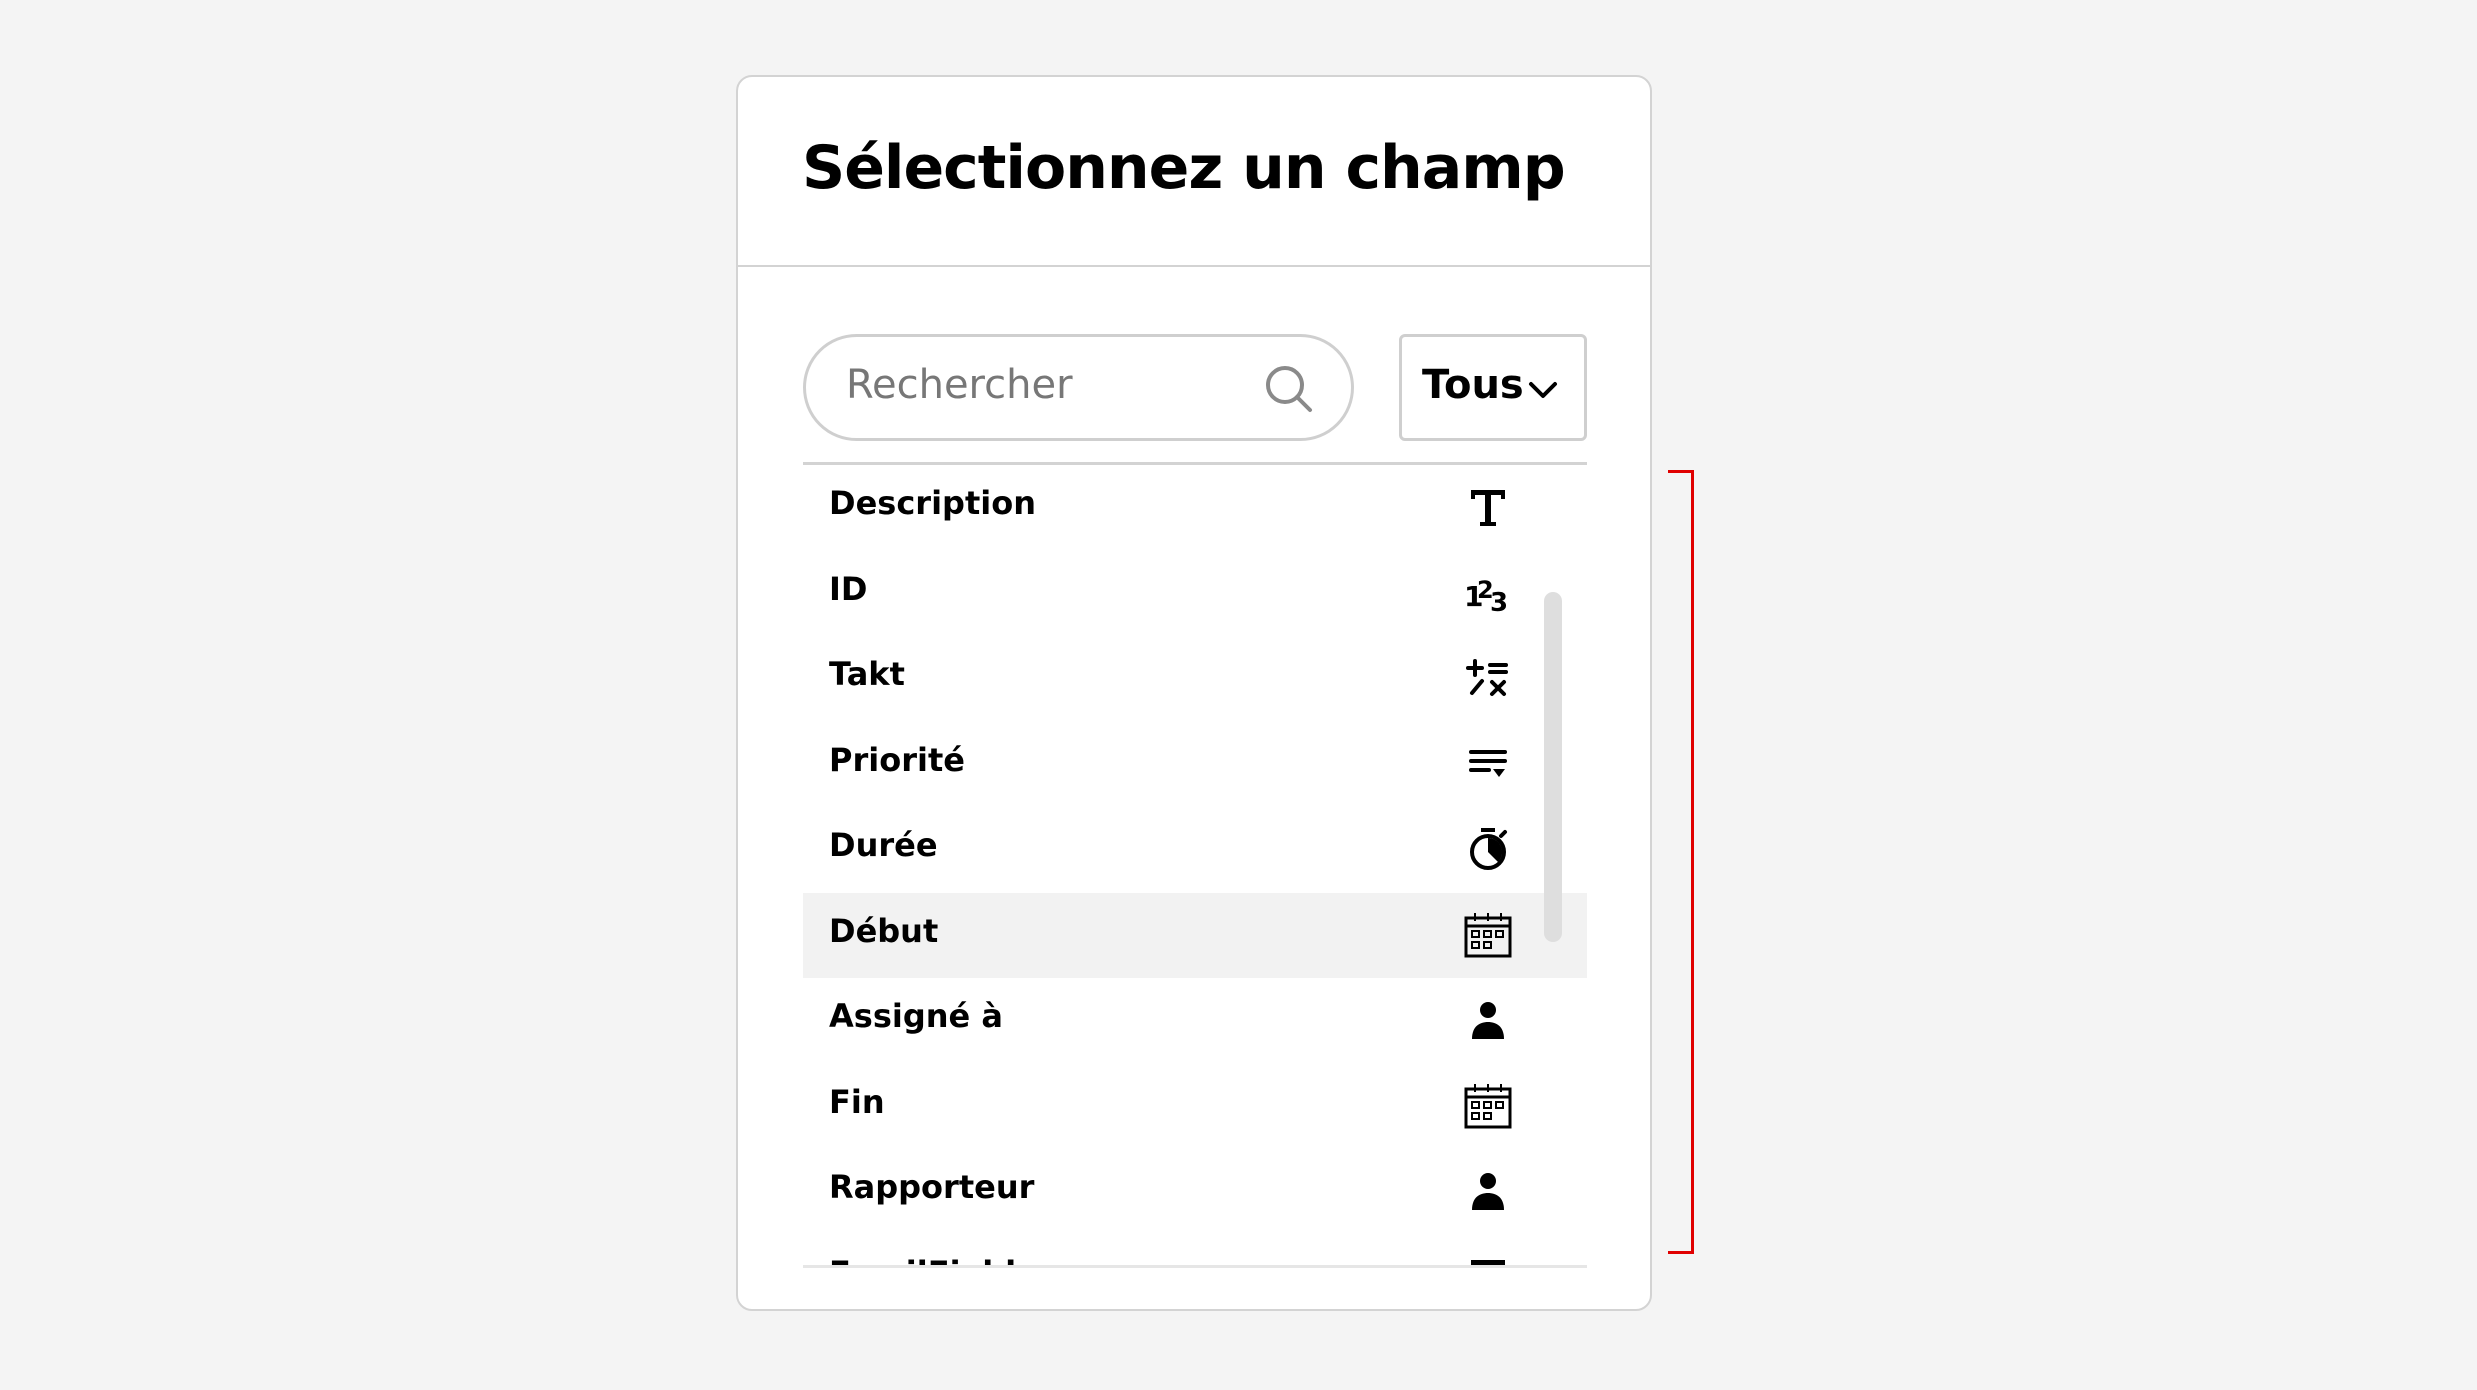 This screenshot has height=1390, width=2477. I want to click on list-item-label: Assigné à, so click(916, 1016).